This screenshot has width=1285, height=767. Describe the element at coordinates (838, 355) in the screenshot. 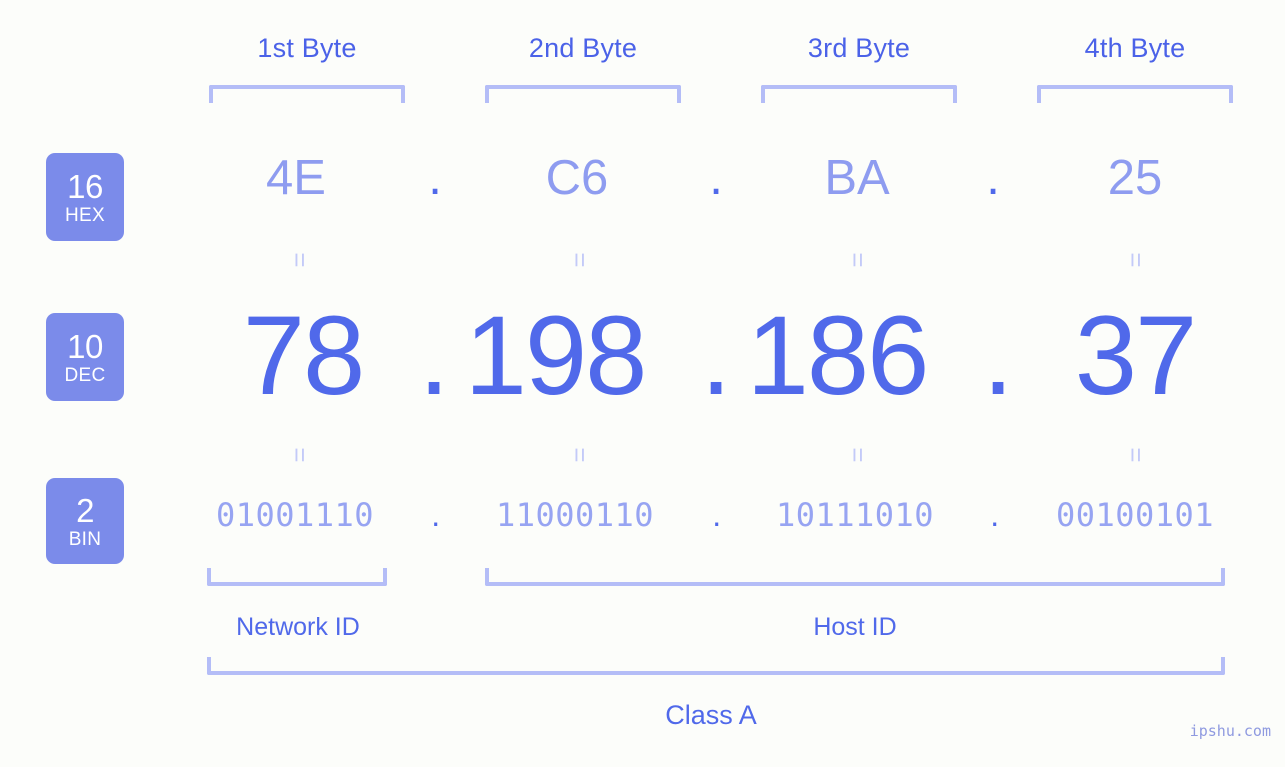

I see `dec-value-3: 186` at that location.